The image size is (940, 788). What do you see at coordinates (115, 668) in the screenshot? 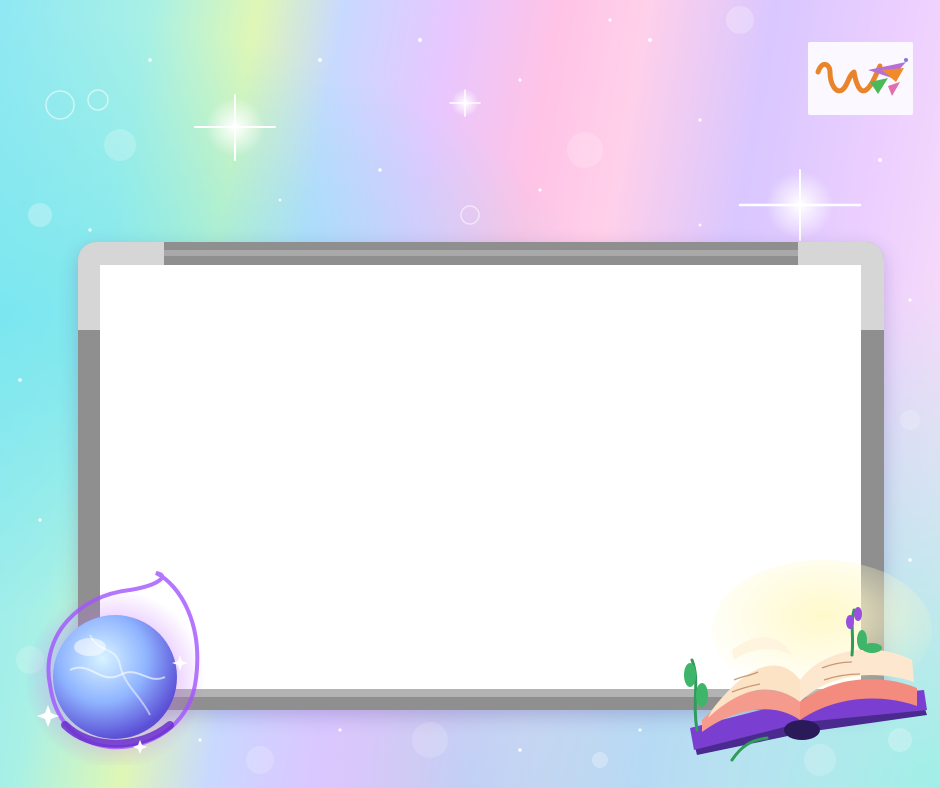
I see `magic-crystal-orb-icon` at bounding box center [115, 668].